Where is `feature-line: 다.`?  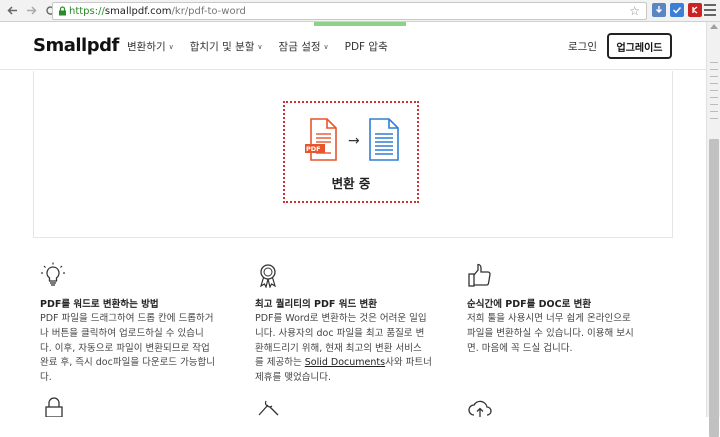 feature-line: 다. is located at coordinates (46, 378).